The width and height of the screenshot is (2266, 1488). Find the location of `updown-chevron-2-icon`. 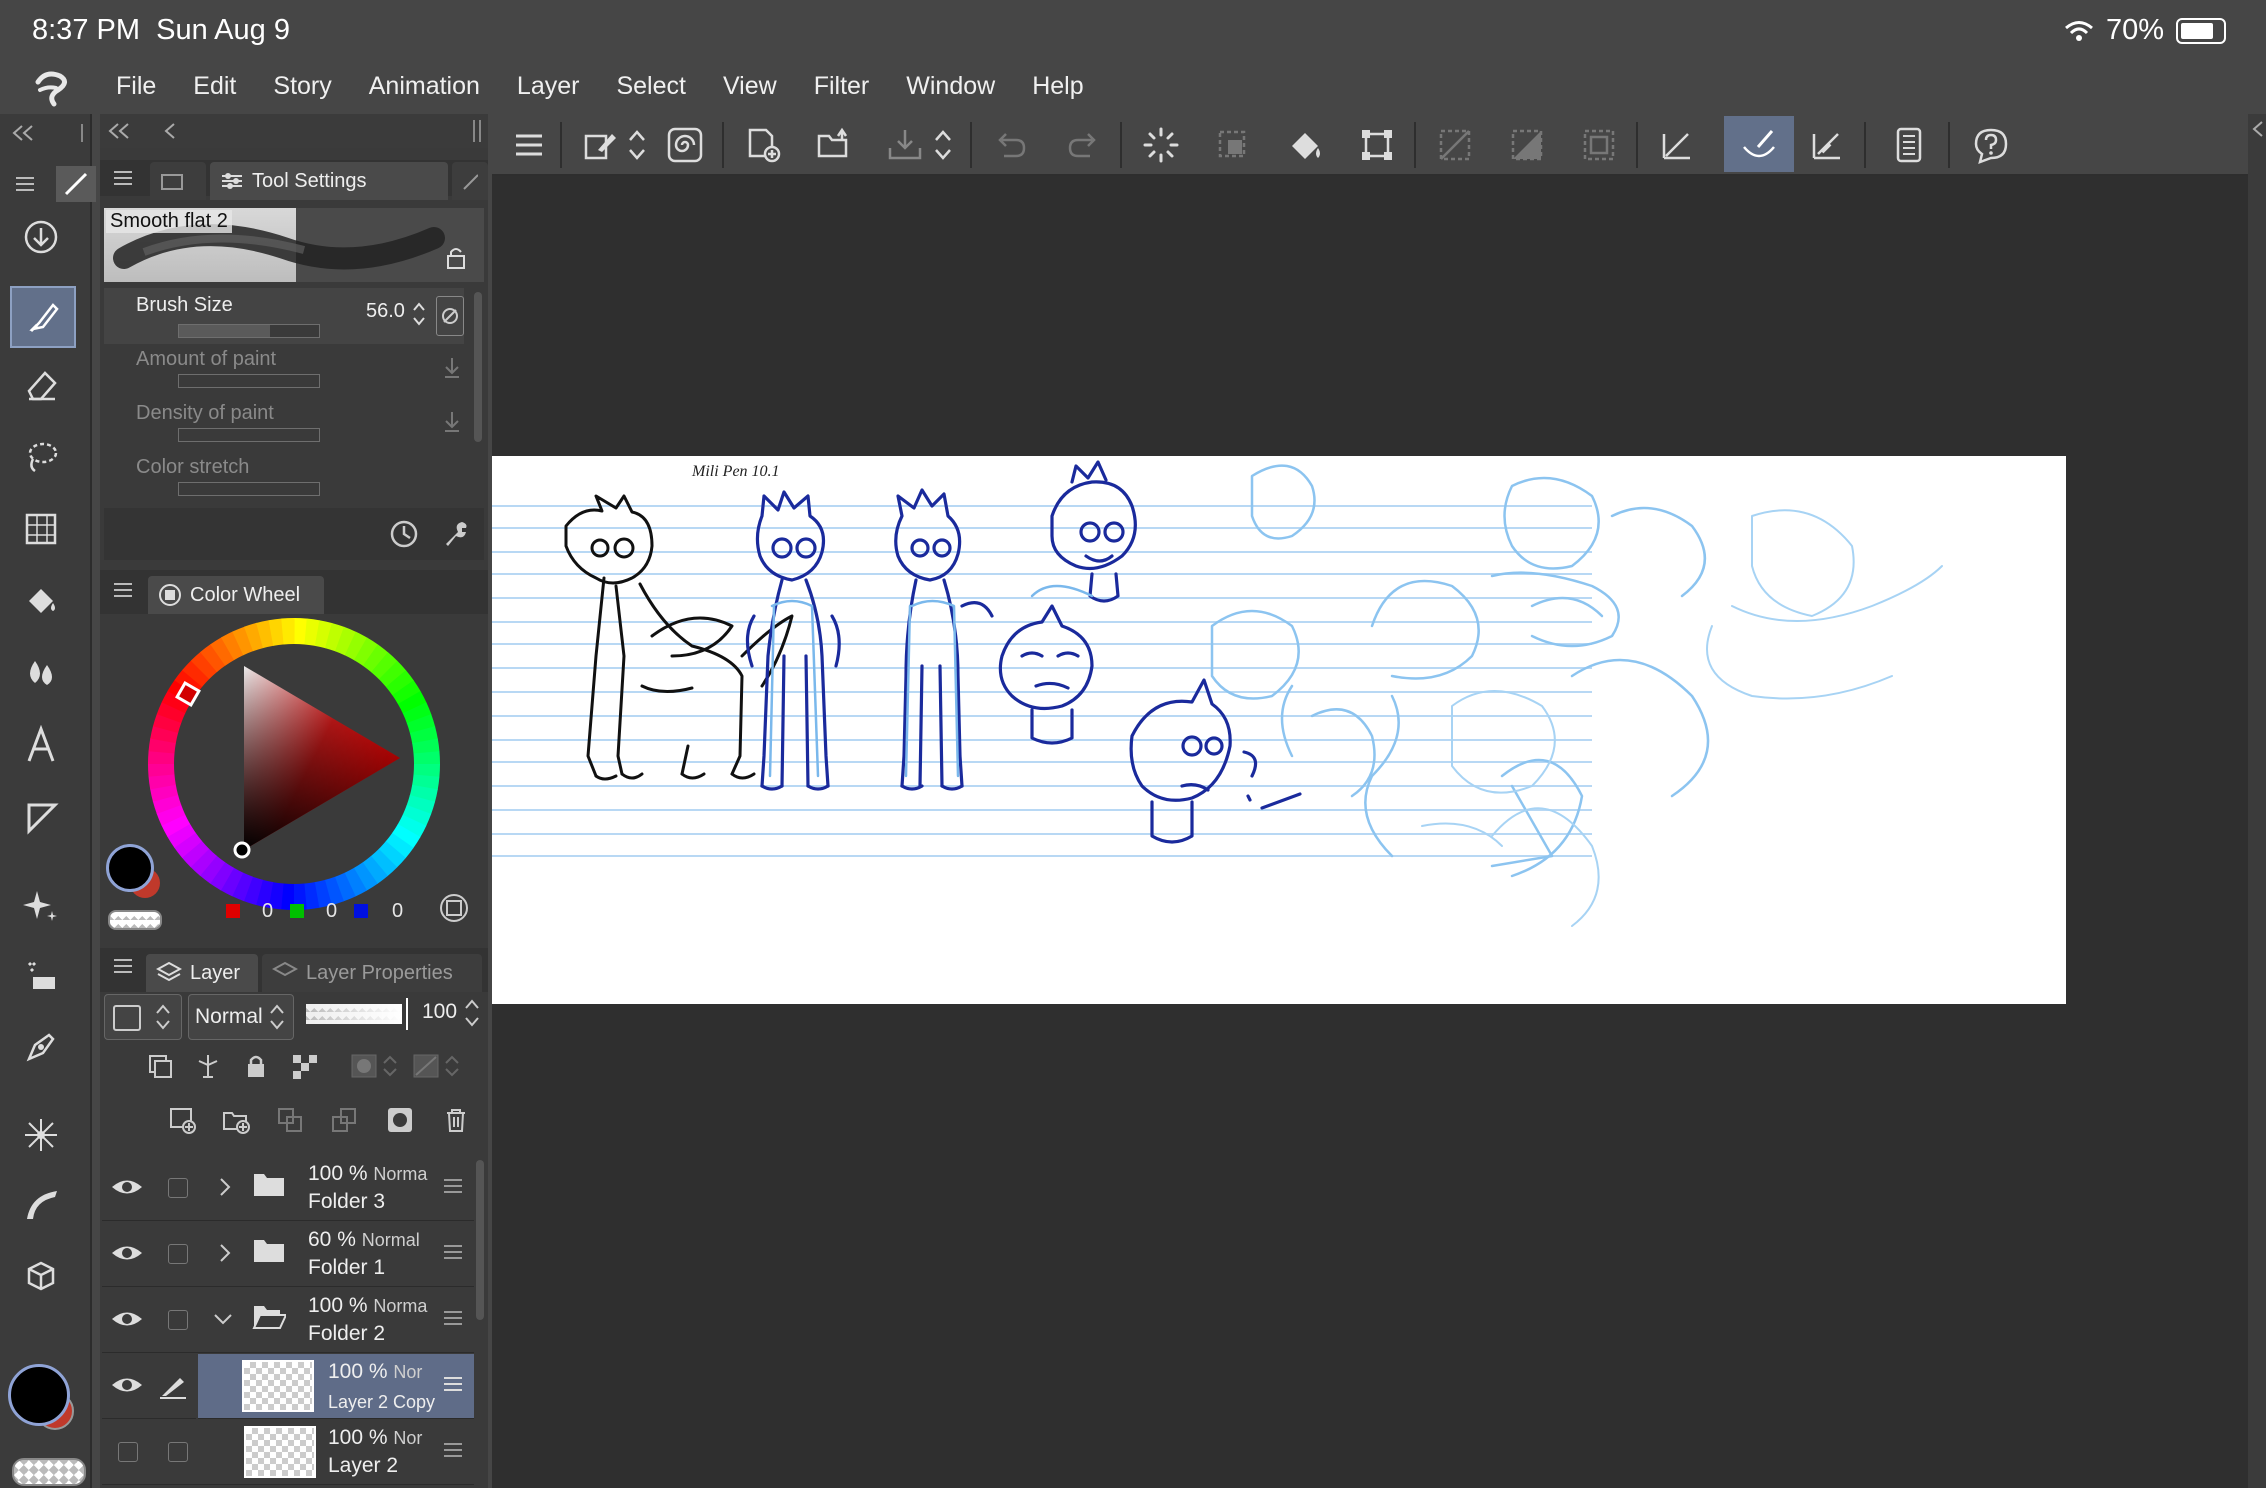

updown-chevron-2-icon is located at coordinates (943, 145).